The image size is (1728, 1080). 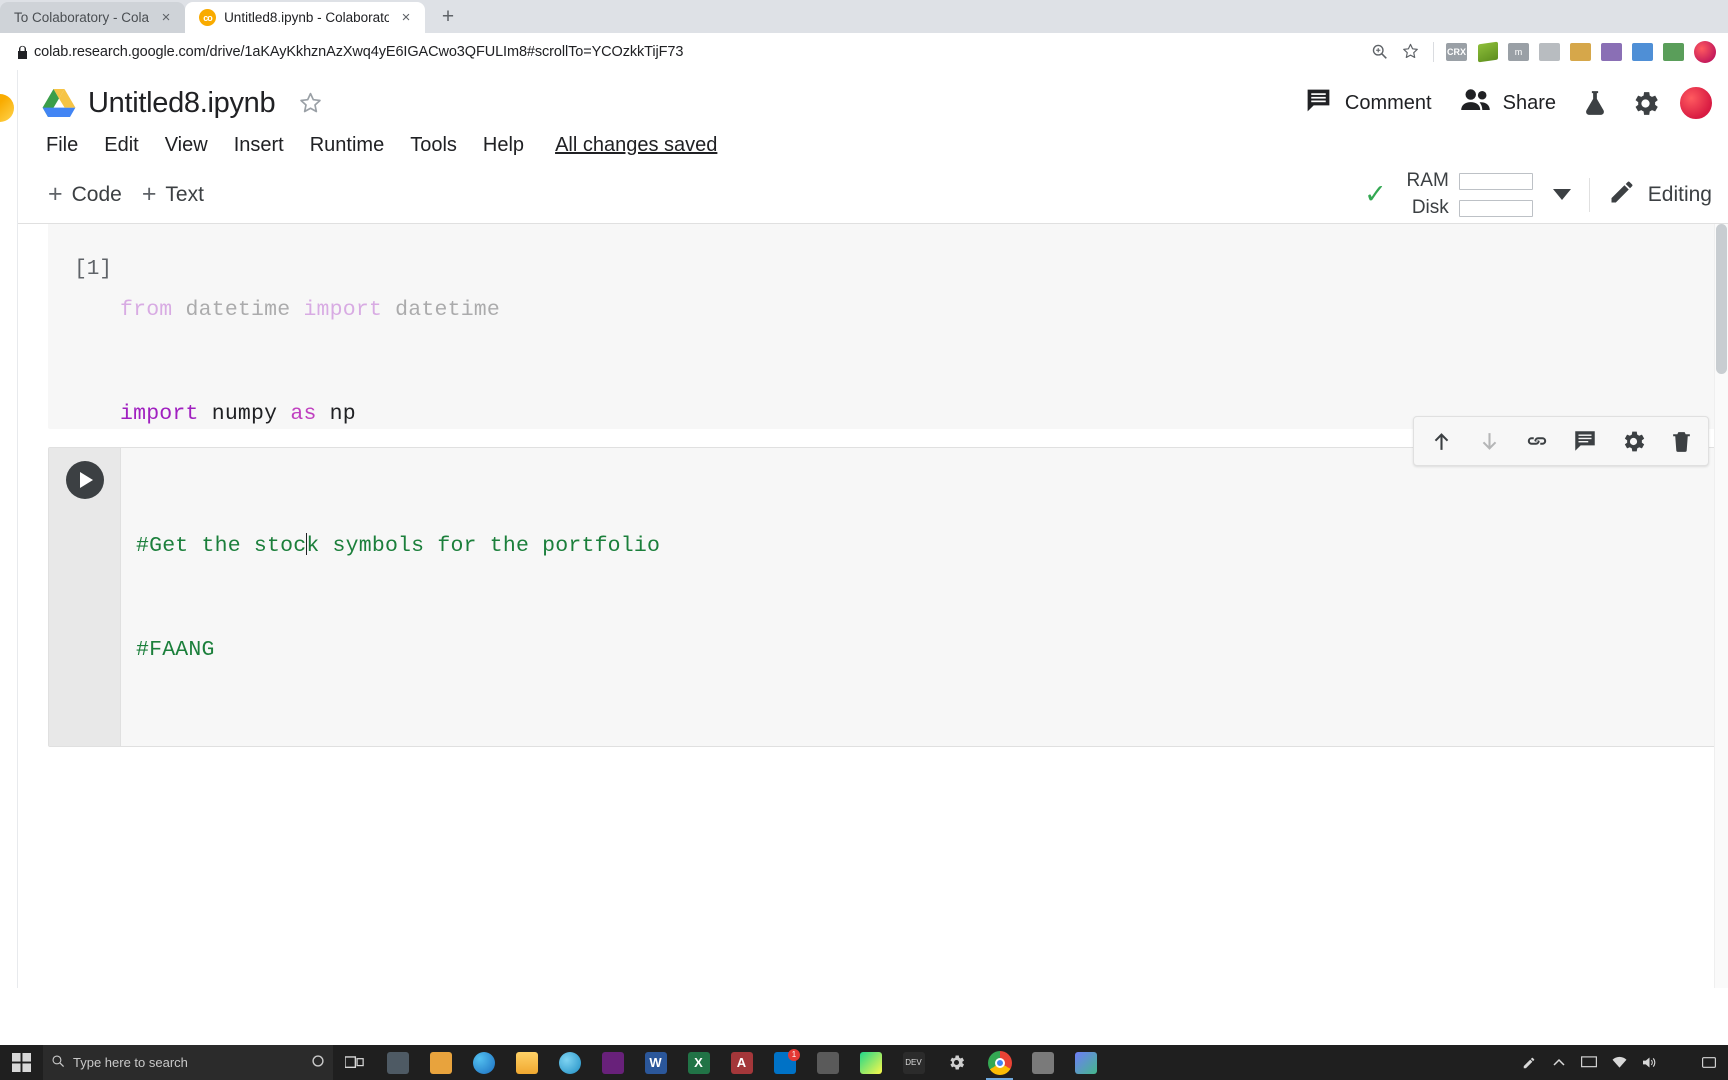 I want to click on resource-usage-indicator: RAM Disk, so click(x=1466, y=194).